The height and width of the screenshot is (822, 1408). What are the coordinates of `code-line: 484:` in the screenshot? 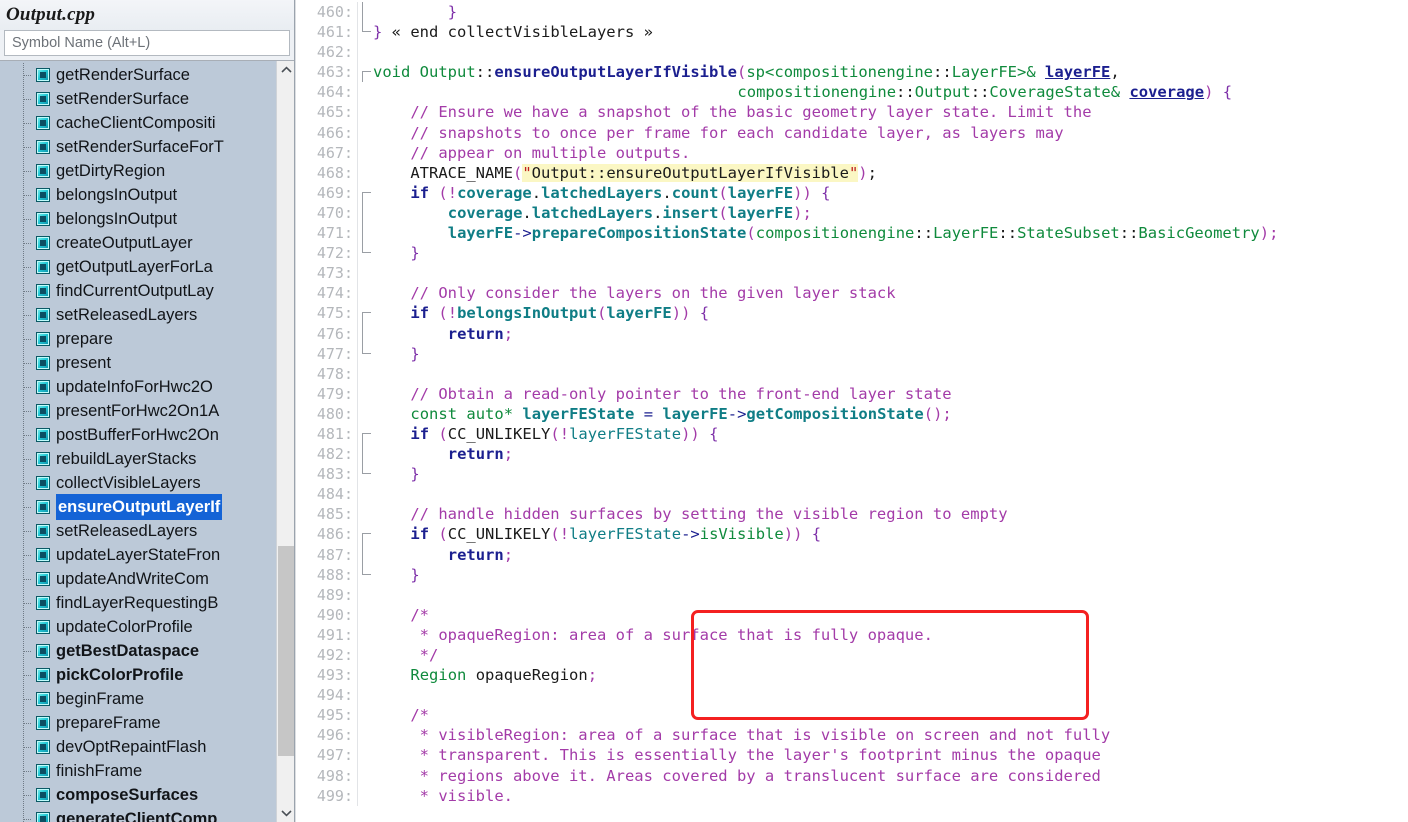 It's located at (851, 494).